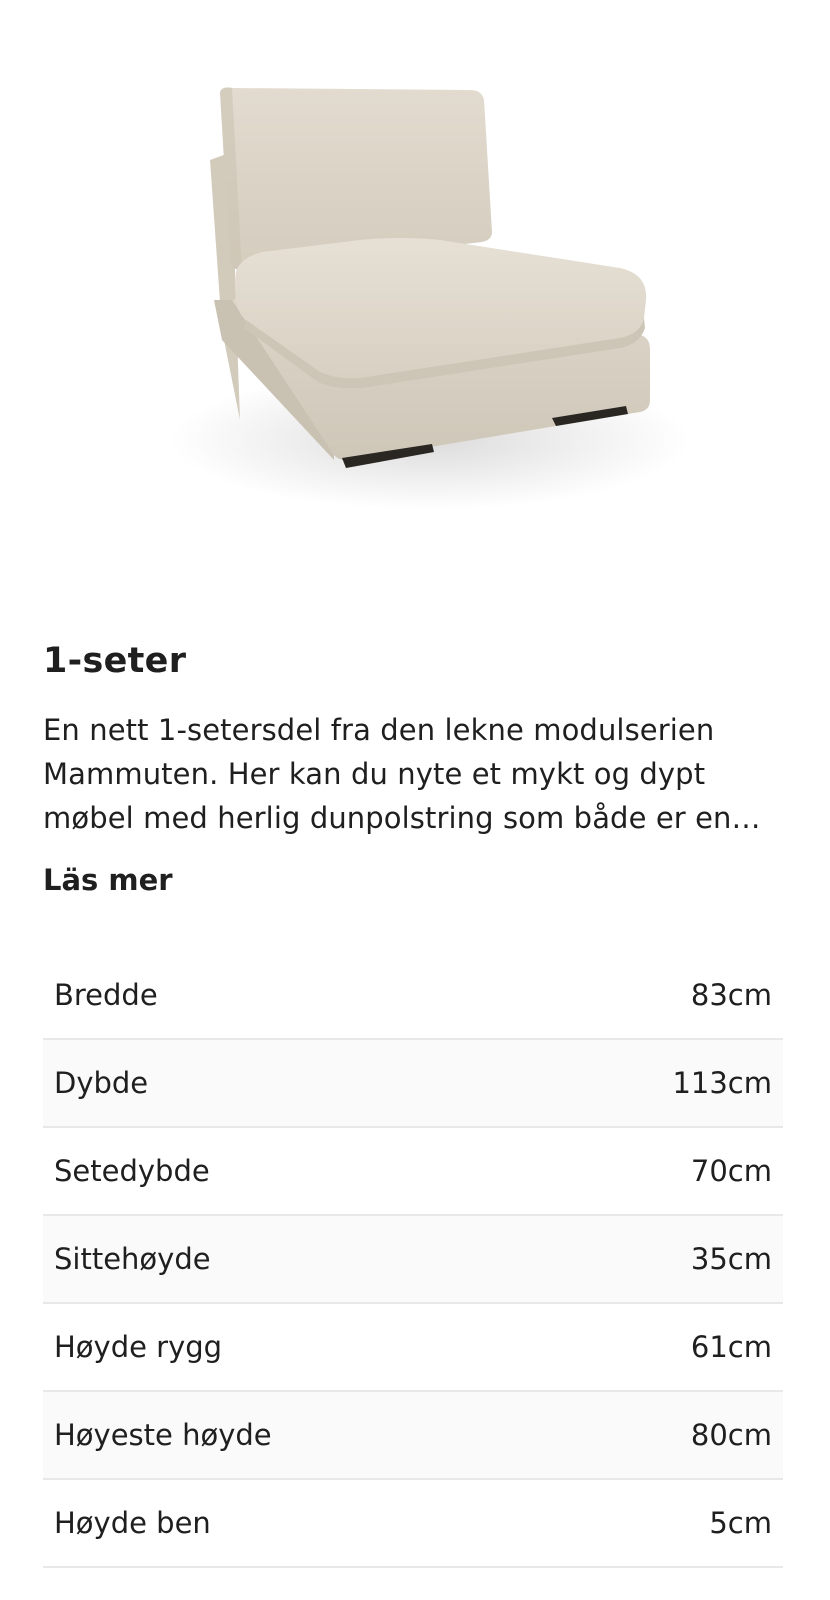  What do you see at coordinates (115, 661) in the screenshot?
I see `product-title: 1-seter` at bounding box center [115, 661].